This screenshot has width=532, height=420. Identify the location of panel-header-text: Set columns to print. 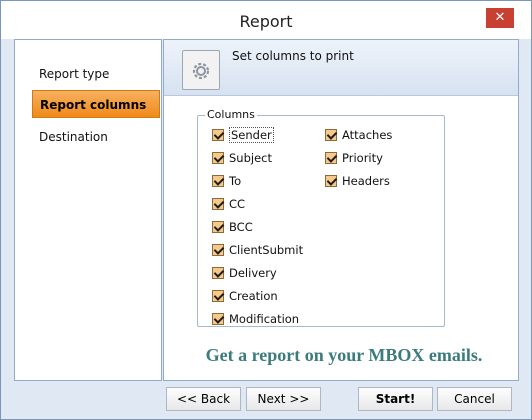
(293, 56).